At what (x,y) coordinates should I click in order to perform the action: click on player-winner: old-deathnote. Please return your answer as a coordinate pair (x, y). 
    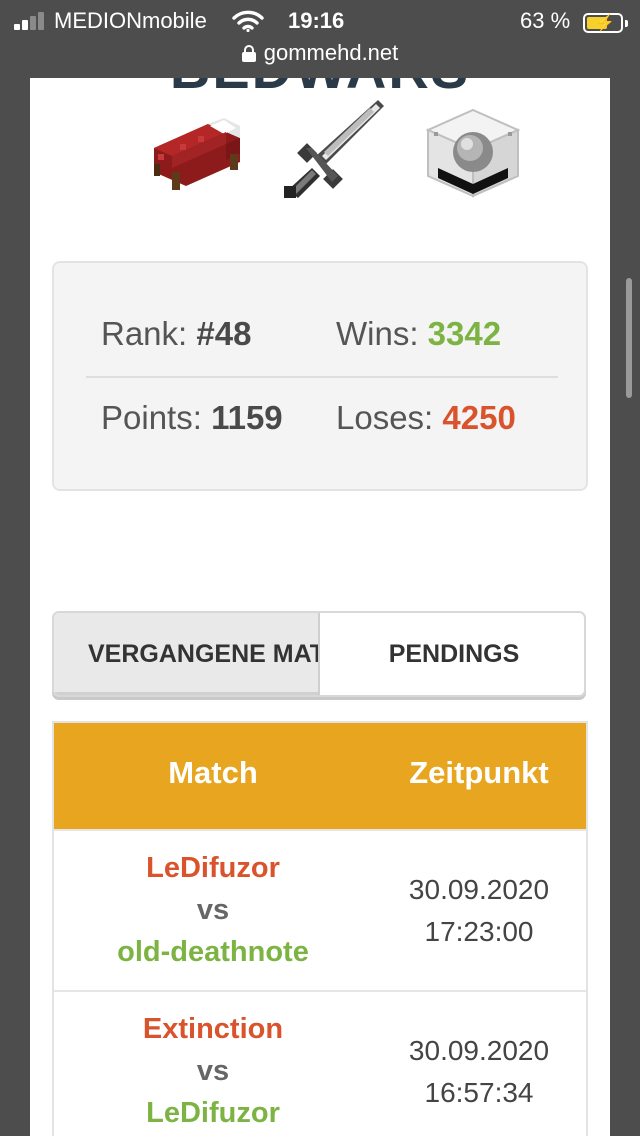
    Looking at the image, I should click on (213, 952).